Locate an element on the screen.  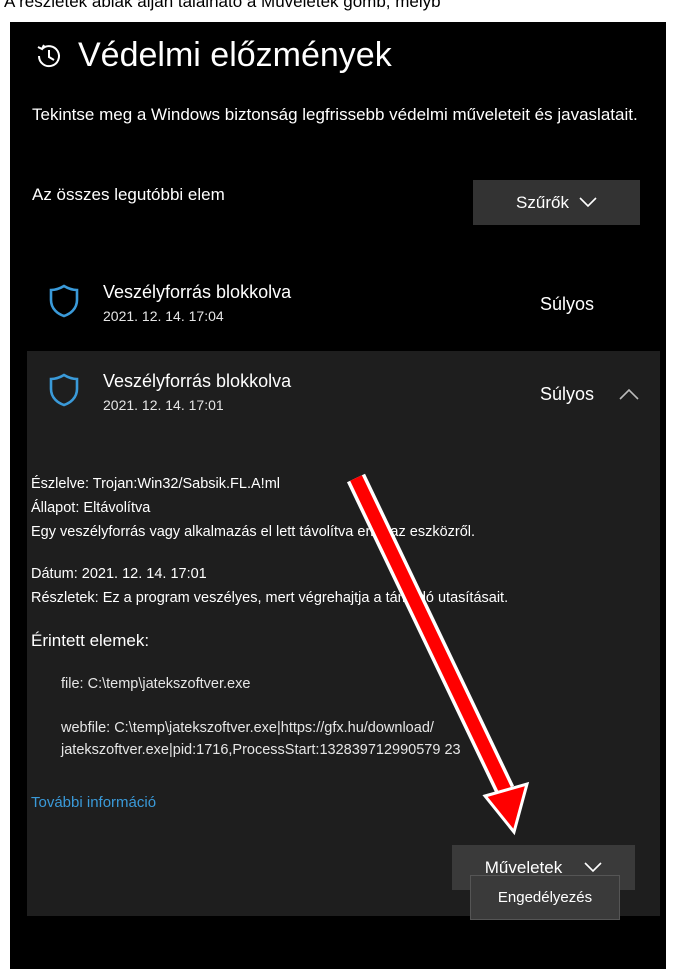
item-date: 2021. 12. 14. 17:01 is located at coordinates (163, 405).